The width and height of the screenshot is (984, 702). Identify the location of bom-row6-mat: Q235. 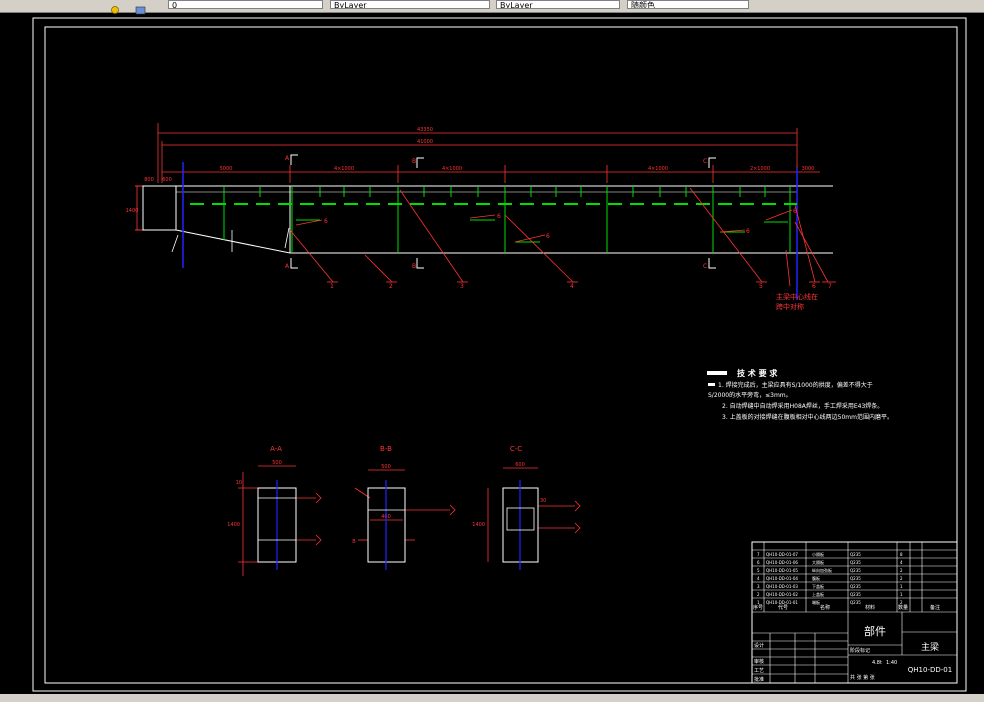
(855, 562).